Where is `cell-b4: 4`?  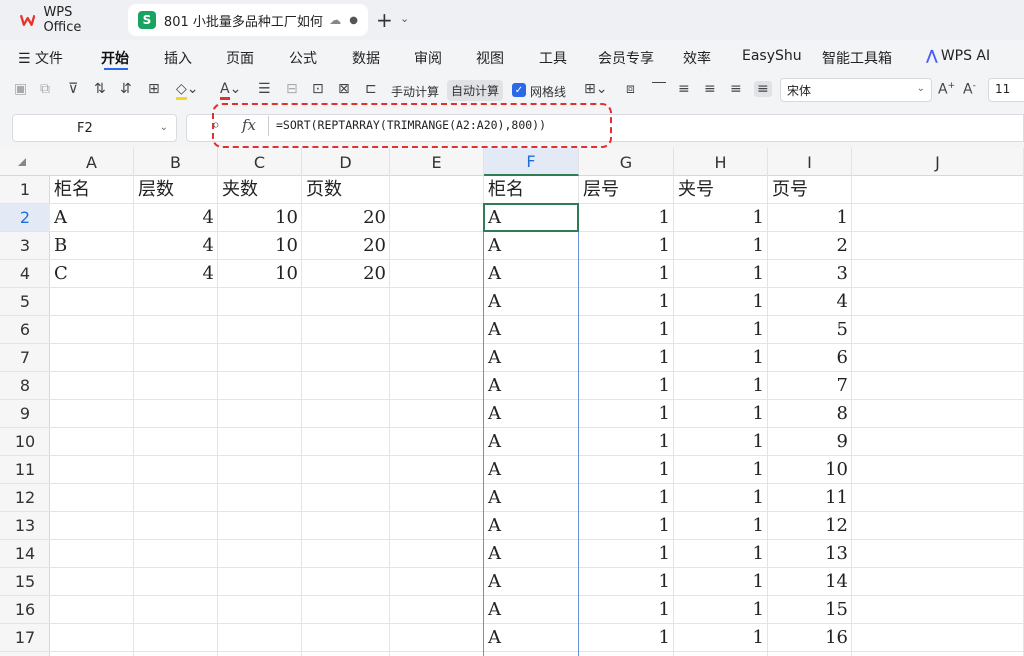
cell-b4: 4 is located at coordinates (176, 274).